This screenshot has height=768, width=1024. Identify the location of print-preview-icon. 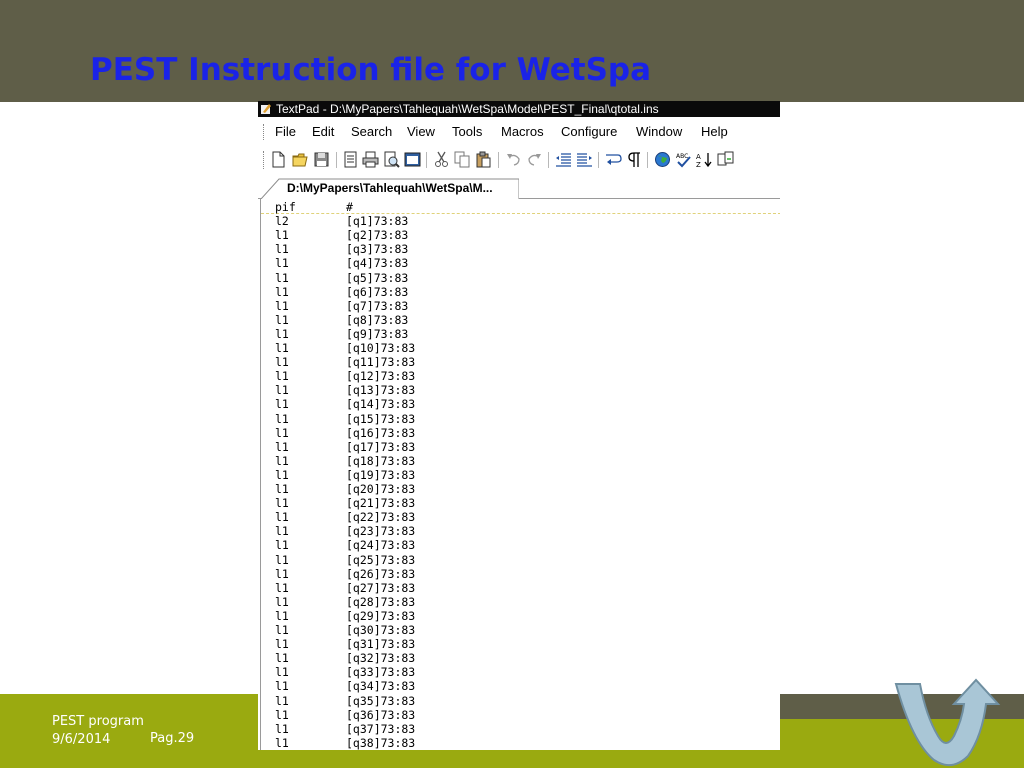
(391, 159).